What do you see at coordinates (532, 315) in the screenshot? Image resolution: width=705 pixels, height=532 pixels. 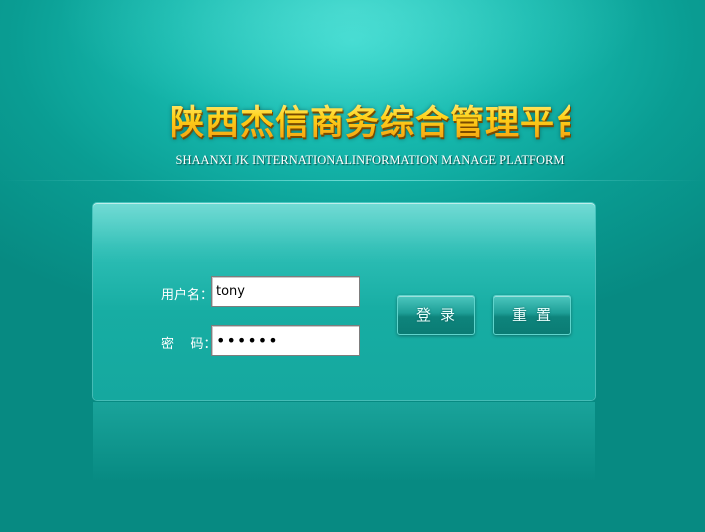 I see `reset-button: 重置` at bounding box center [532, 315].